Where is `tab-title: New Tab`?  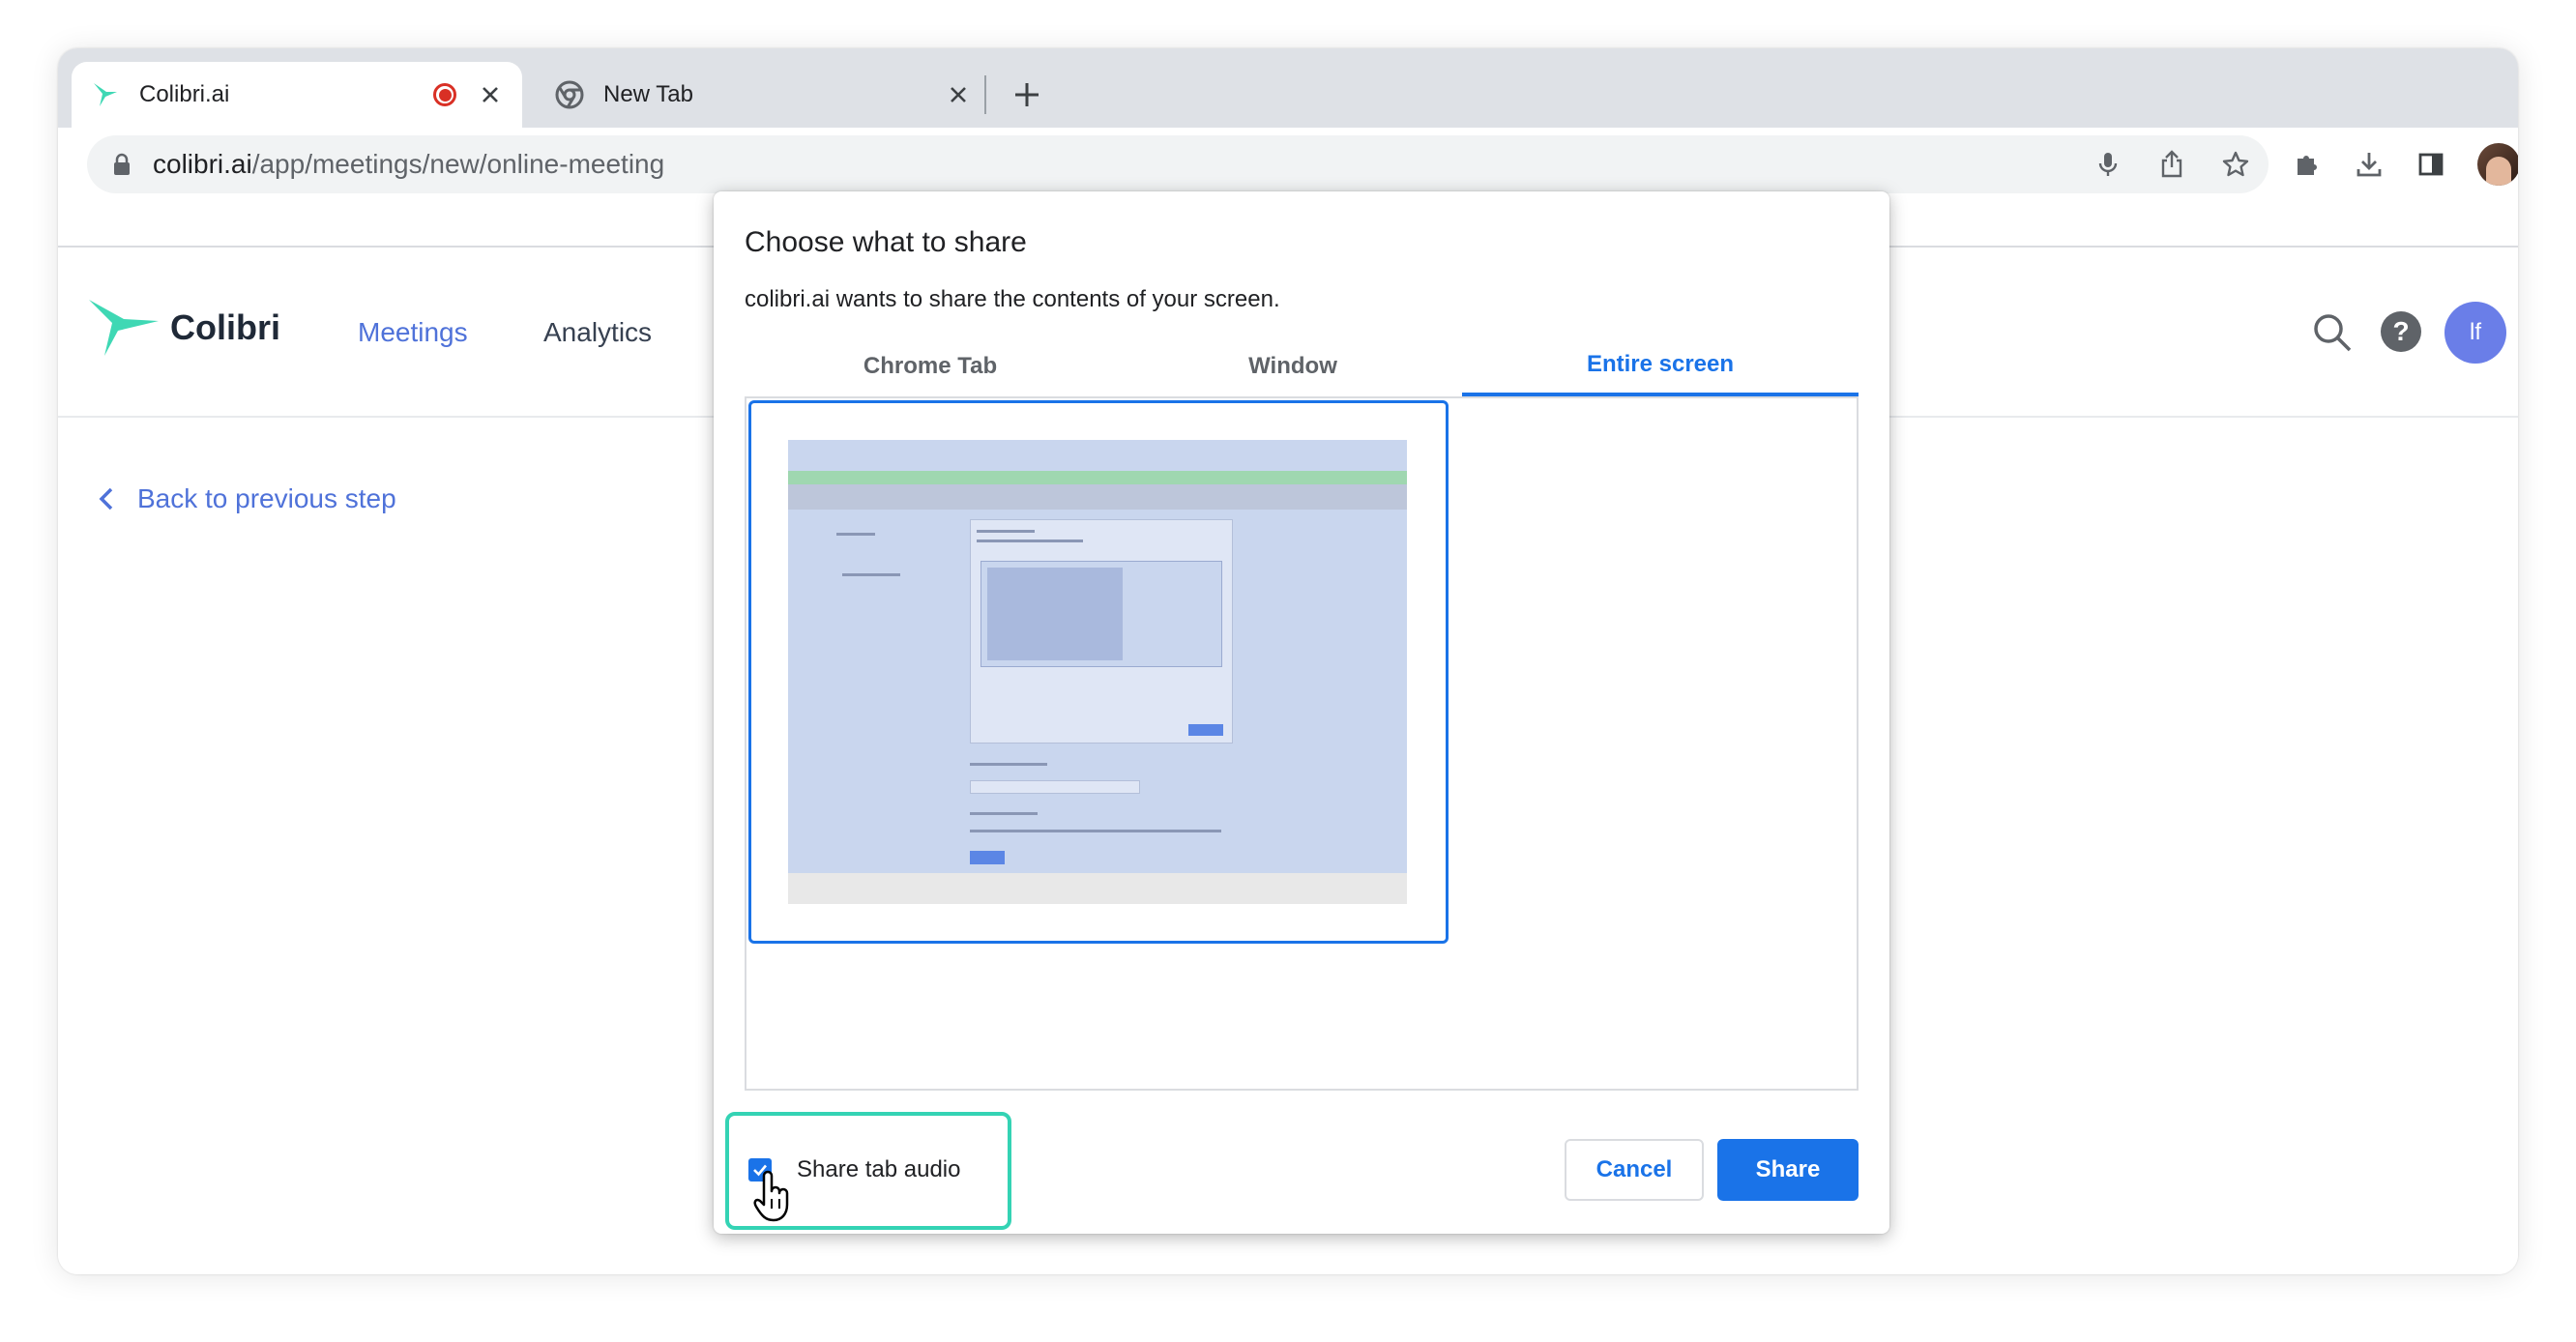
tab-title: New Tab is located at coordinates (648, 94).